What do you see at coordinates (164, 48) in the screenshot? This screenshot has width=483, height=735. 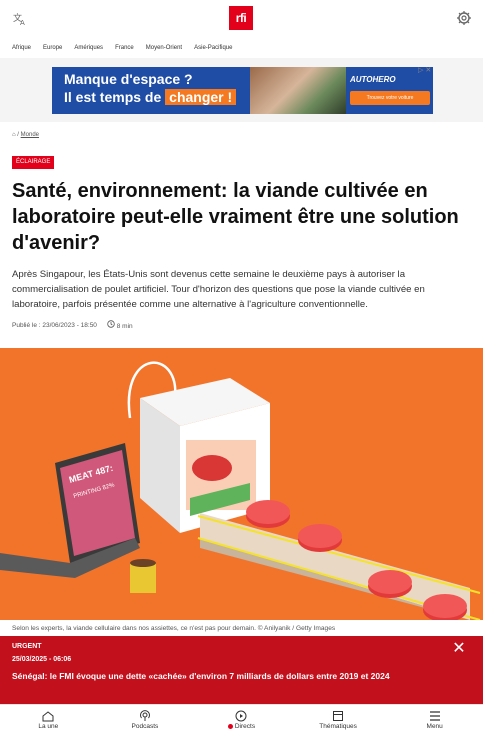 I see `region-link: Moyen-Orient` at bounding box center [164, 48].